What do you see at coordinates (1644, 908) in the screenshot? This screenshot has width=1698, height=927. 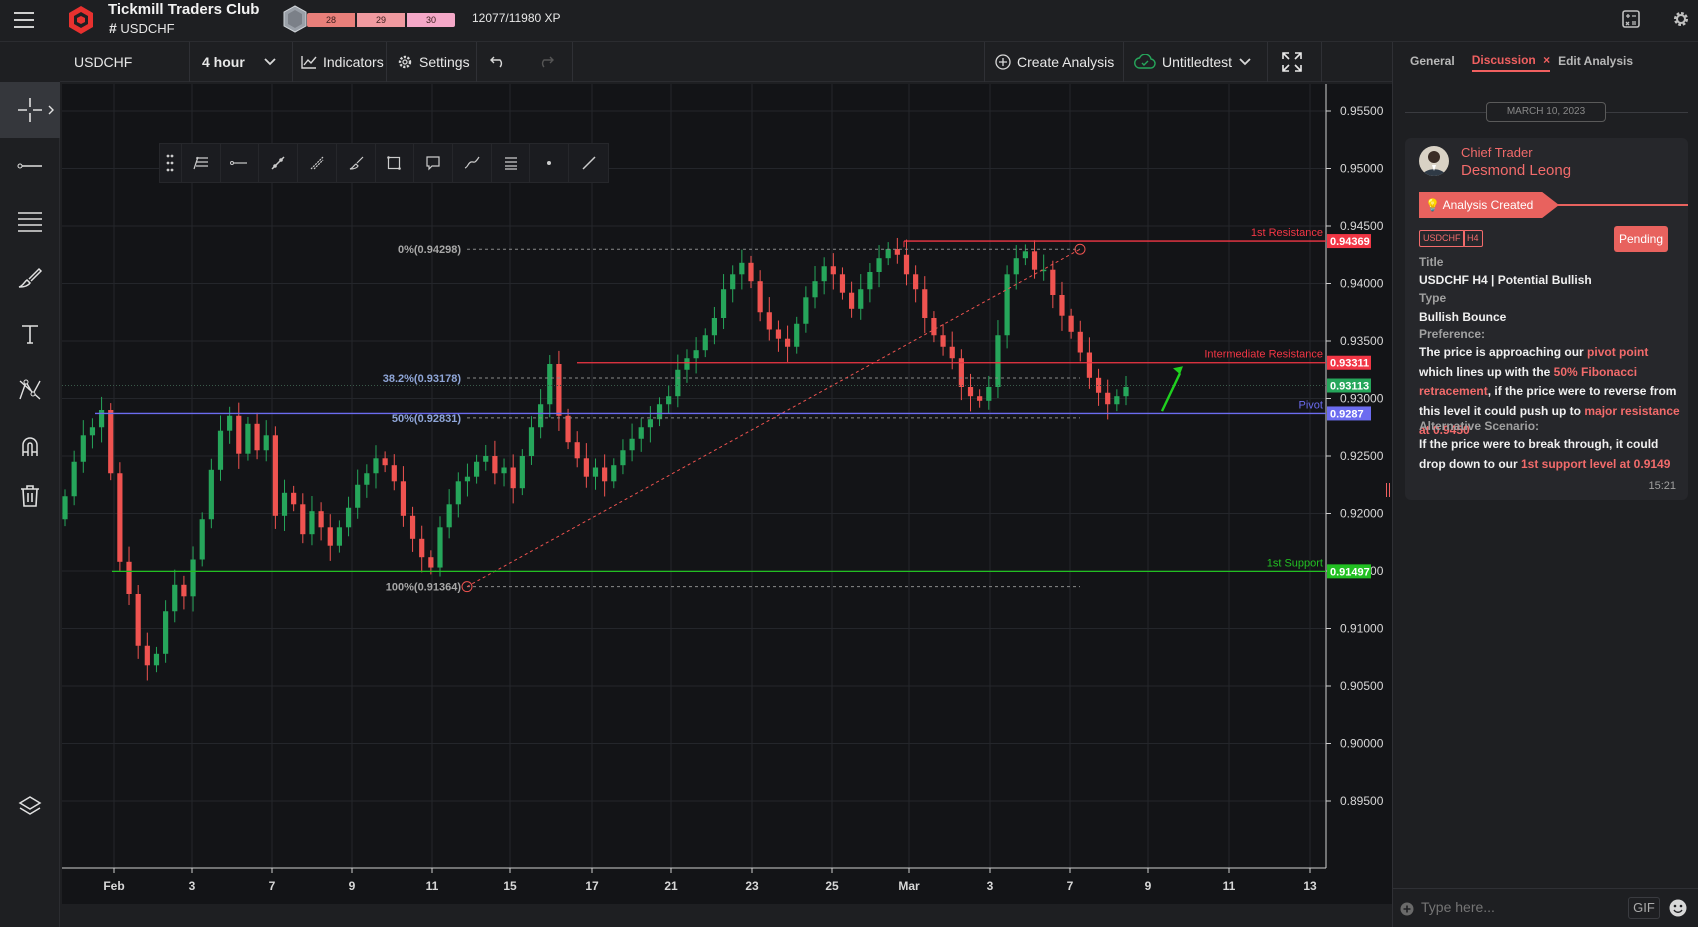 I see `gif-button: GIF` at bounding box center [1644, 908].